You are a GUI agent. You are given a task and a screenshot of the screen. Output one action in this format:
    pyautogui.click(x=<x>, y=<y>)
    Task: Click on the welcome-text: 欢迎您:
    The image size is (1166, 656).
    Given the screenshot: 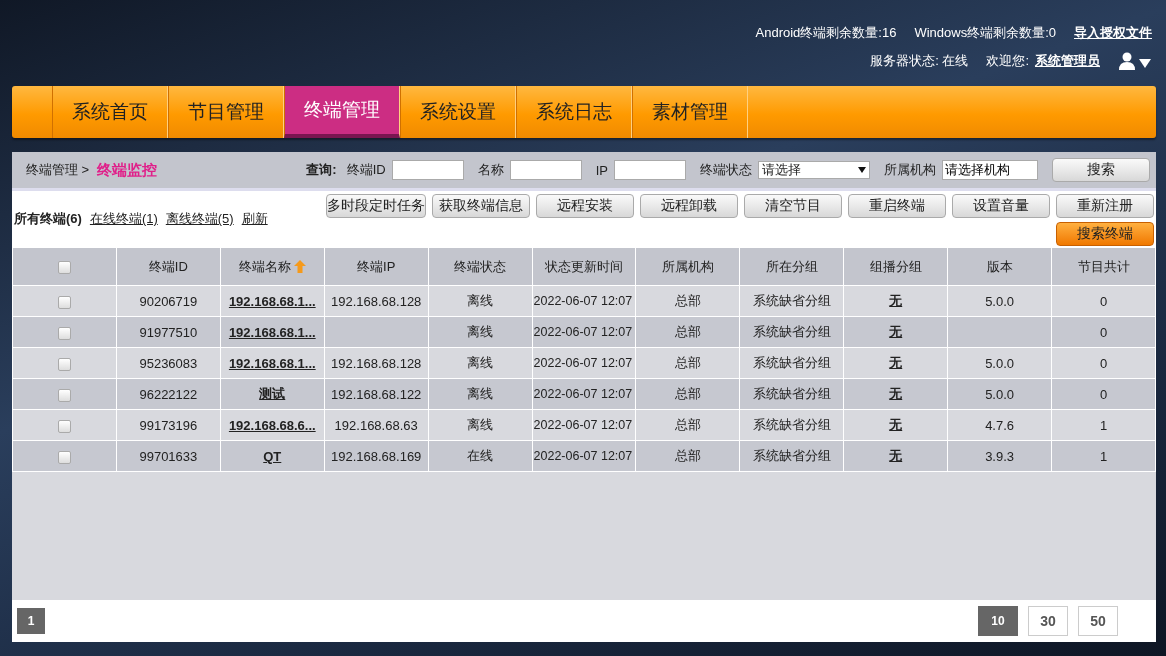 What is the action you would take?
    pyautogui.click(x=1007, y=61)
    